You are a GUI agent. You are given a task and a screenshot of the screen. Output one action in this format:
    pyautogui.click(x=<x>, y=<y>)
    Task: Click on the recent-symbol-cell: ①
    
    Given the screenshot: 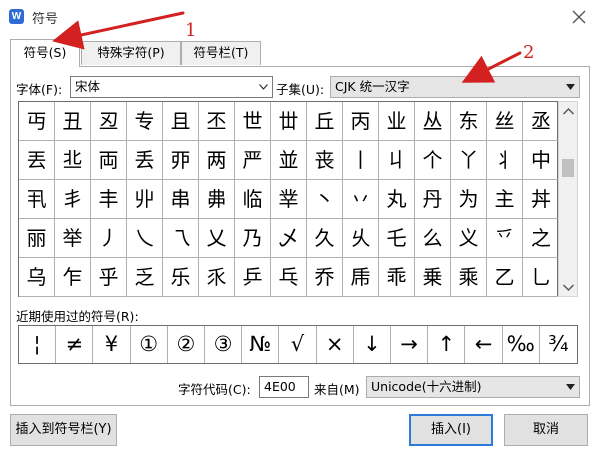 What is the action you would take?
    pyautogui.click(x=149, y=344)
    